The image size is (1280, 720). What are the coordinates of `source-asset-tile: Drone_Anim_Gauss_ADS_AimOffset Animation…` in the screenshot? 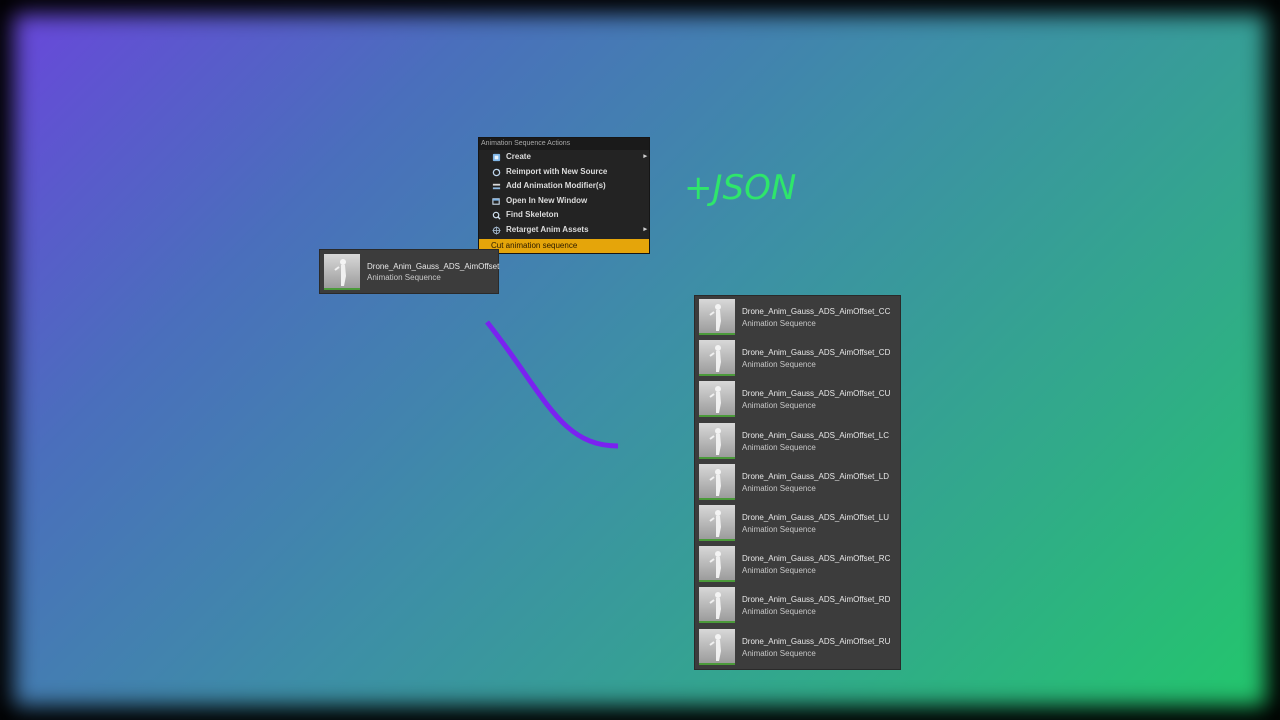 It's located at (409, 271).